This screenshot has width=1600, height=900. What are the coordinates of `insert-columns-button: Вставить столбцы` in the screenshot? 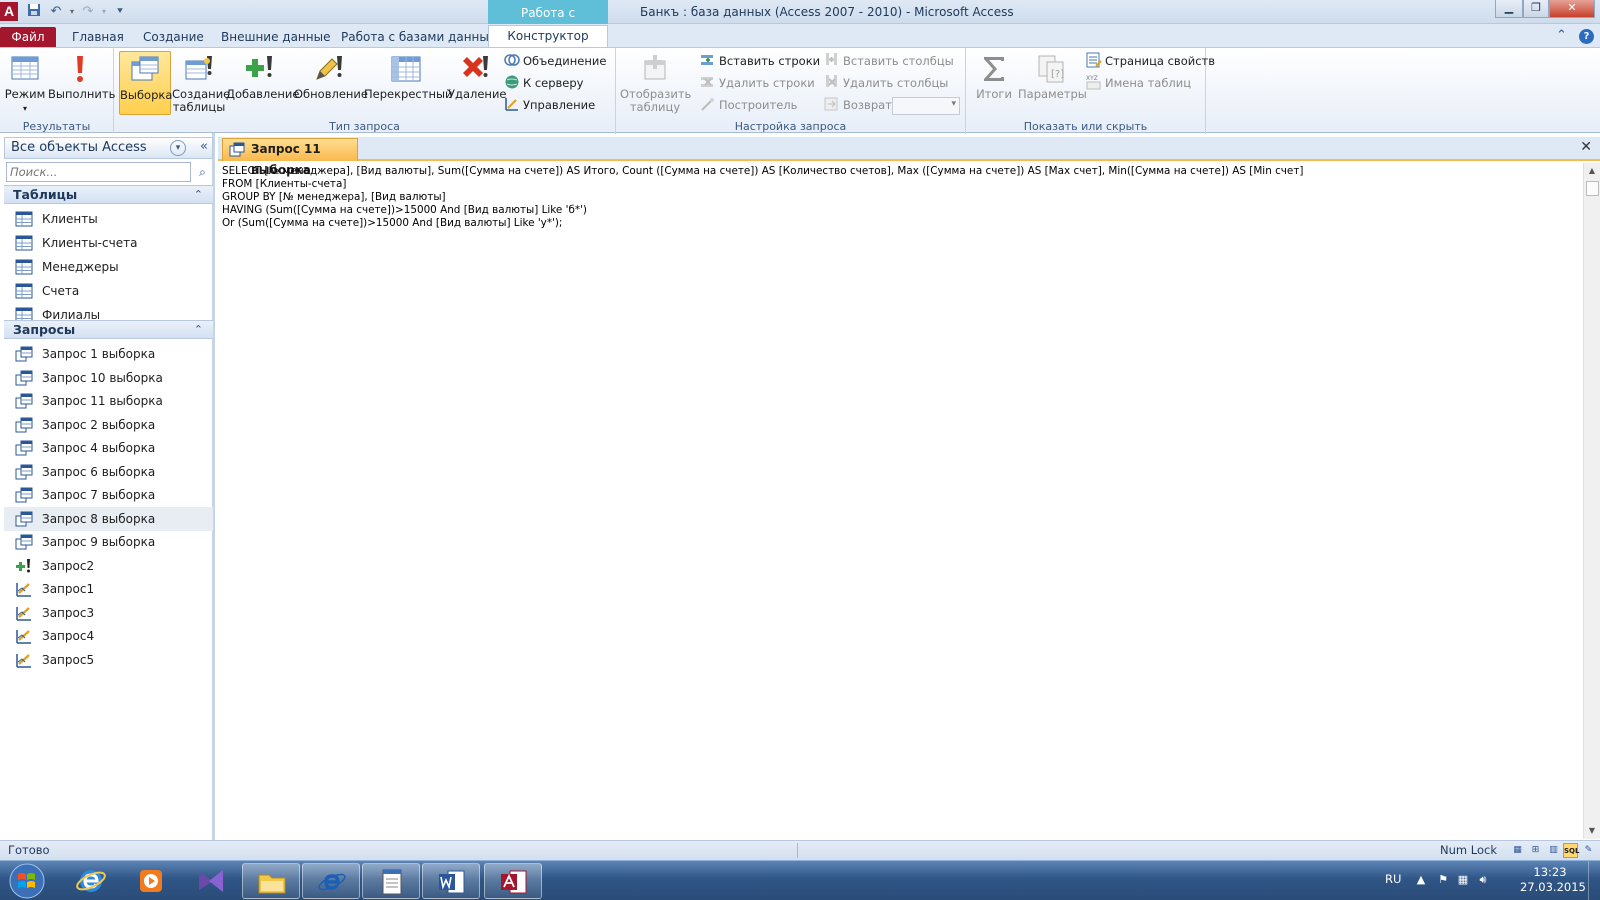 It's located at (889, 61).